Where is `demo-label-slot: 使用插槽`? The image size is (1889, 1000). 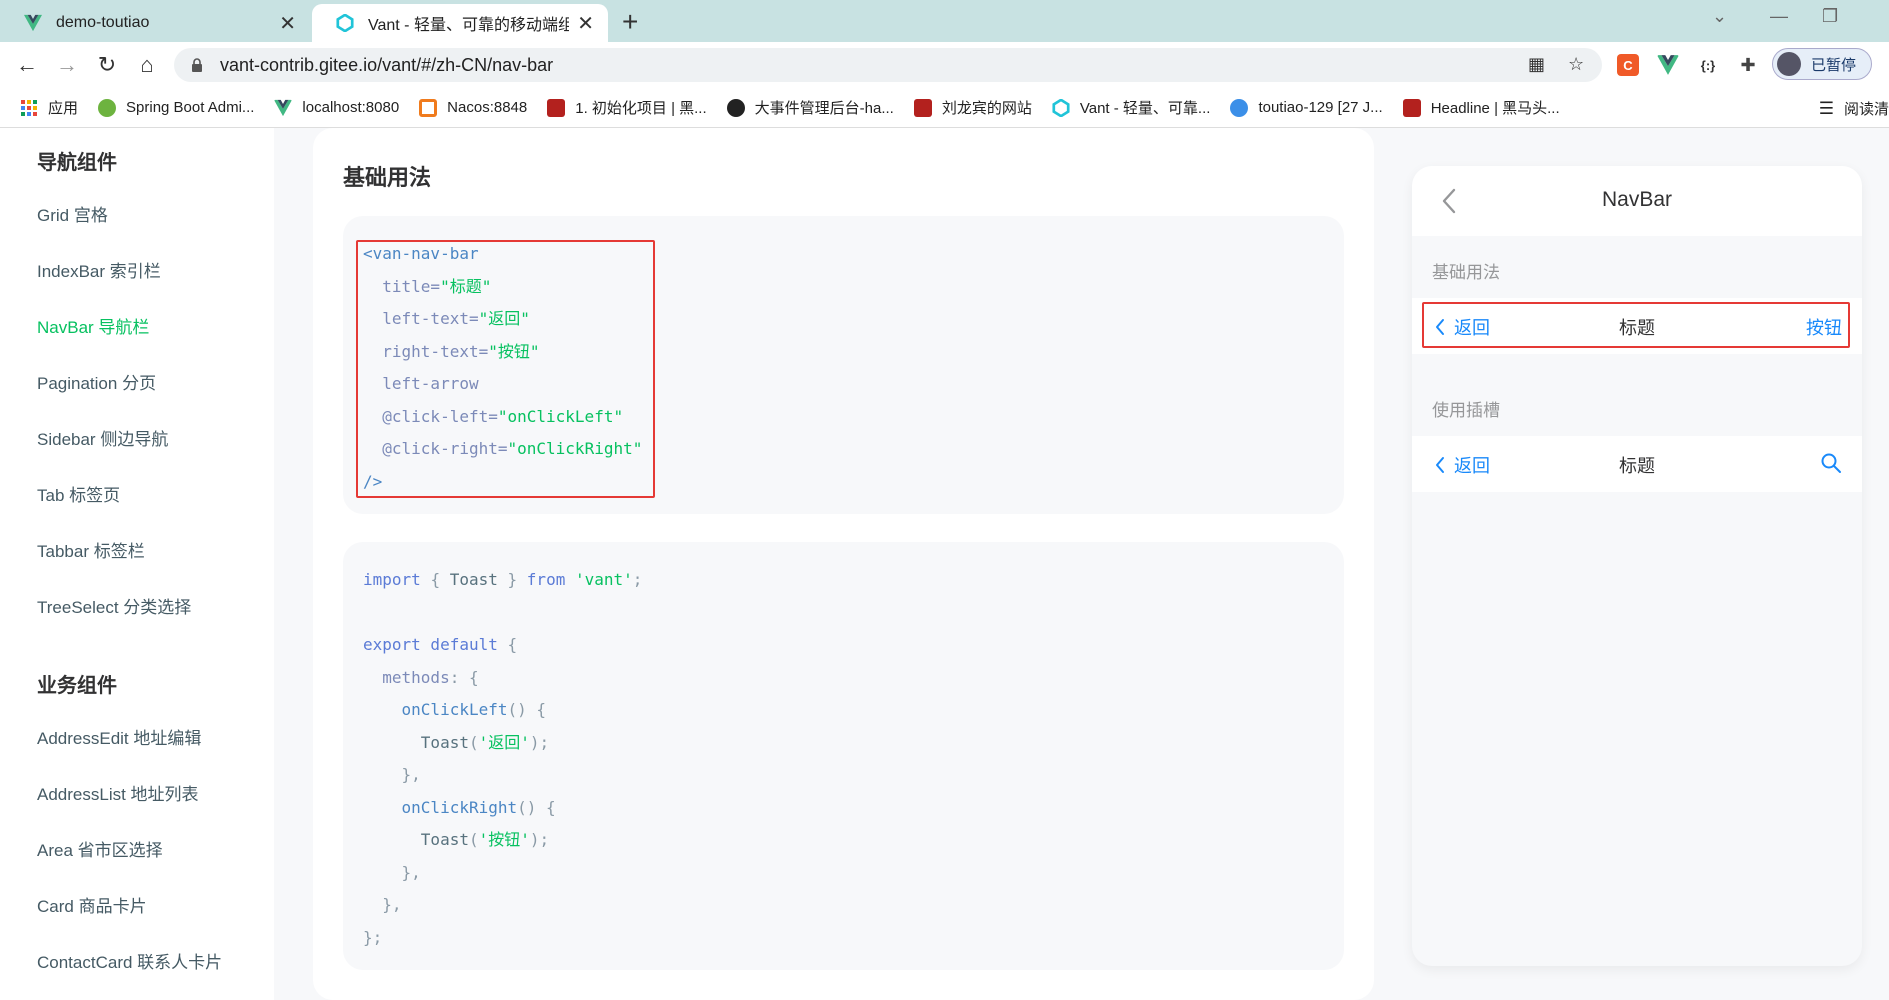
demo-label-slot: 使用插槽 is located at coordinates (1466, 410).